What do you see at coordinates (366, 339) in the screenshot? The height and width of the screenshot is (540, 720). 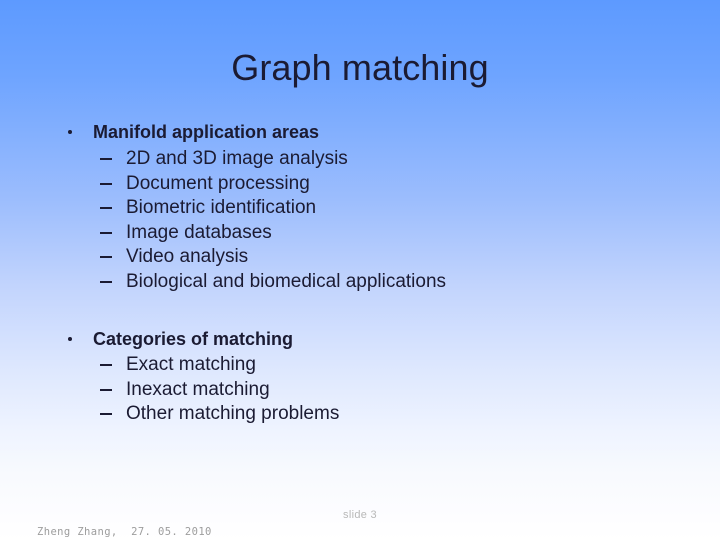 I see `bullet-heading-categories-of-matching: Categories of matching` at bounding box center [366, 339].